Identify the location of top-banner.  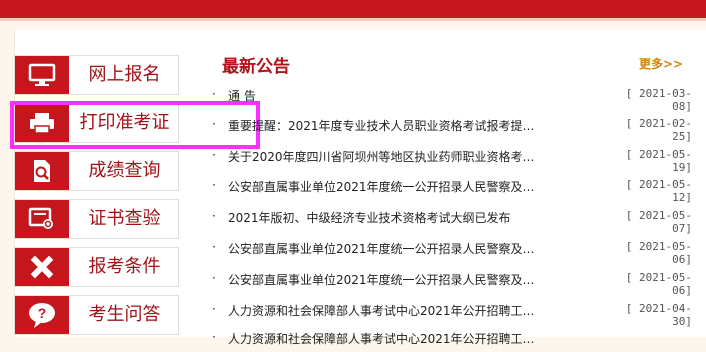
(353, 10).